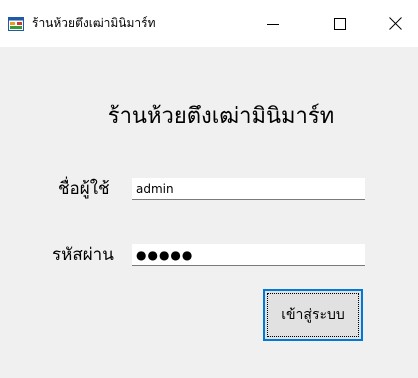  I want to click on minimize-button, so click(273, 23).